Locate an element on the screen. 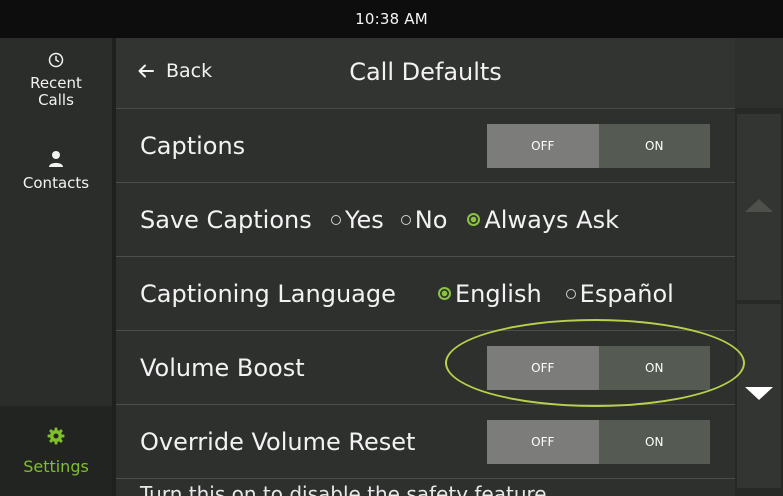 The width and height of the screenshot is (783, 496). override-volume-reset-toggle: OFF ON is located at coordinates (598, 441).